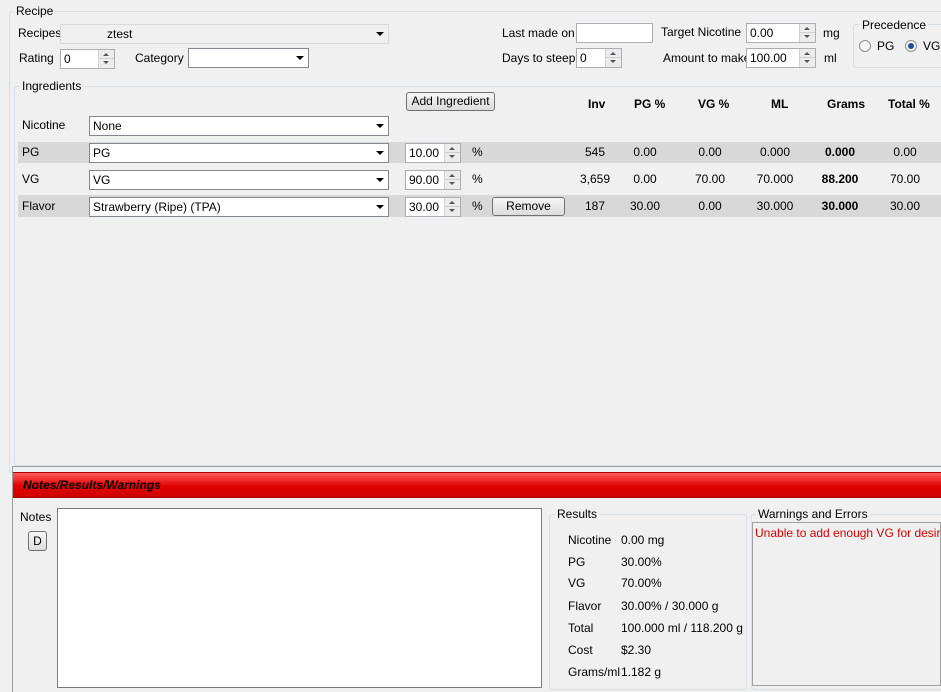 The width and height of the screenshot is (941, 692). What do you see at coordinates (107, 126) in the screenshot?
I see `nicotine-value: None` at bounding box center [107, 126].